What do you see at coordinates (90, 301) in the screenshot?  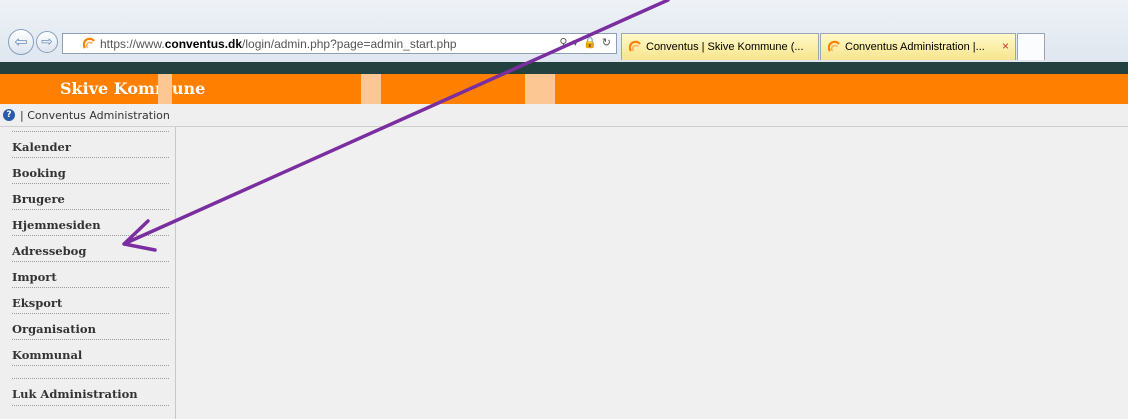 I see `sidebar-item-eksport: Eksport` at bounding box center [90, 301].